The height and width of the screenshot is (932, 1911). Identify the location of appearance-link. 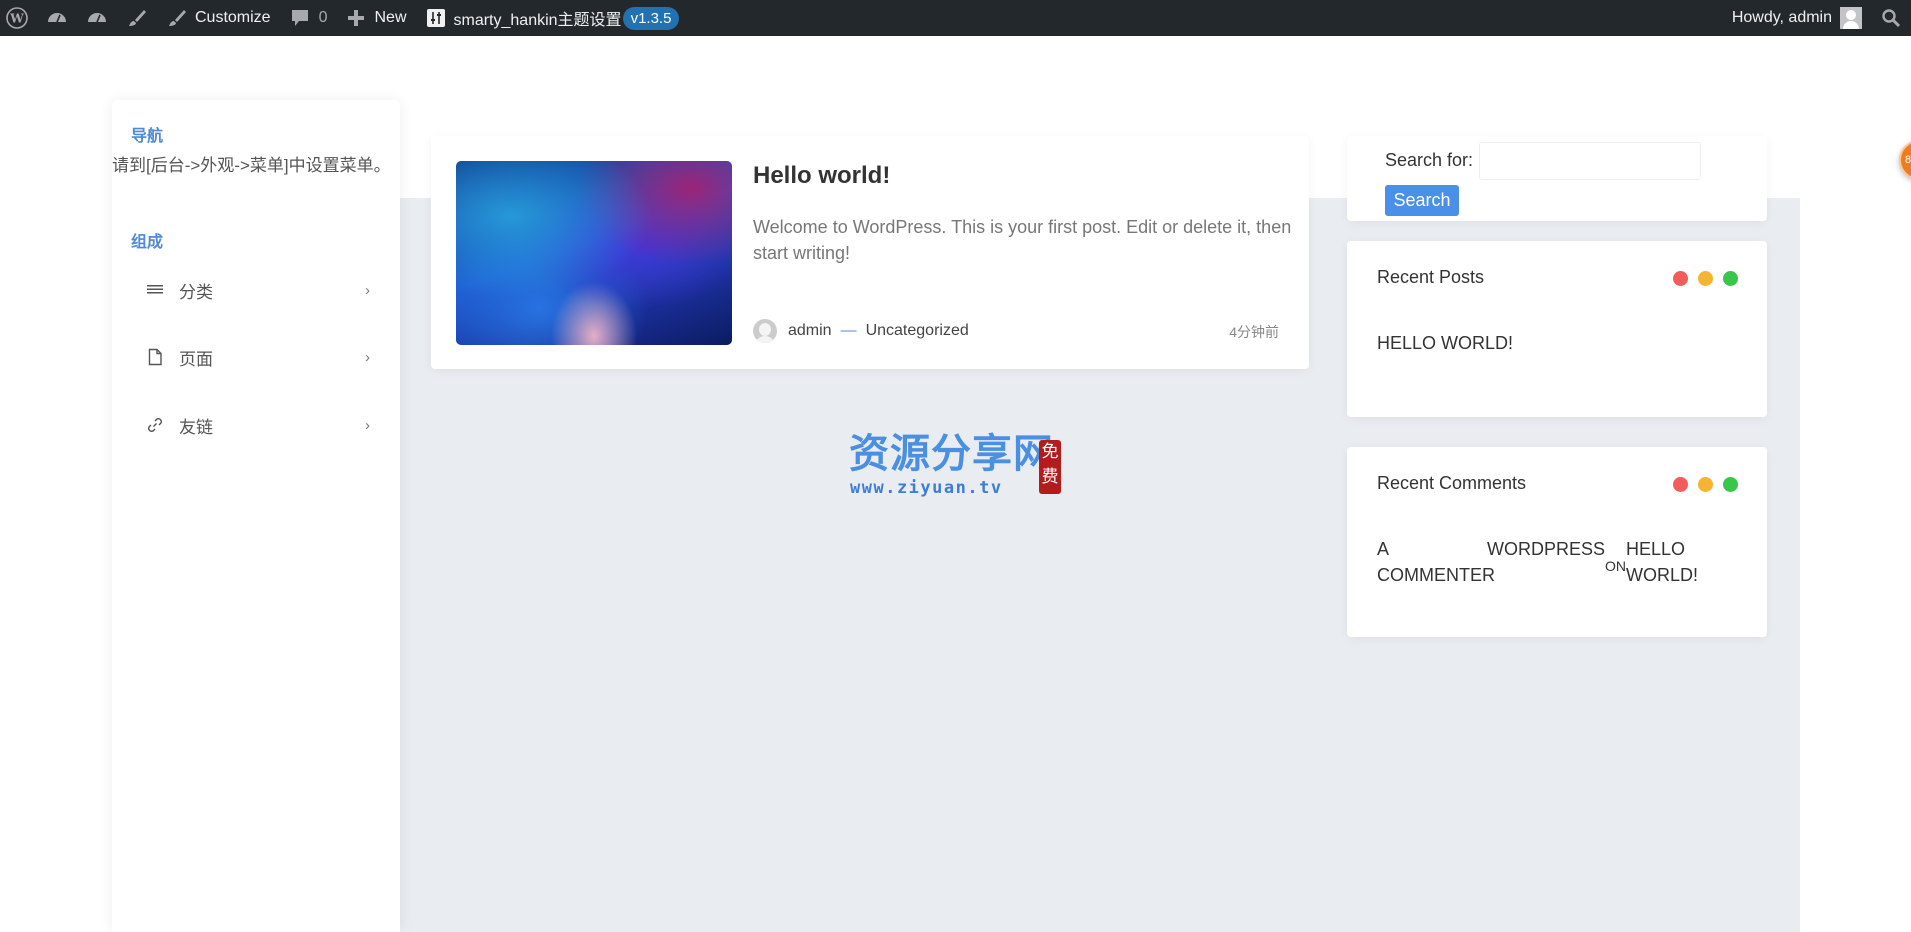
(137, 18).